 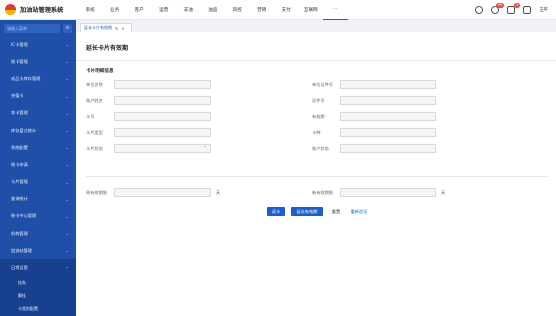 I want to click on sidebar-item-label: 账卡申请, so click(x=19, y=164).